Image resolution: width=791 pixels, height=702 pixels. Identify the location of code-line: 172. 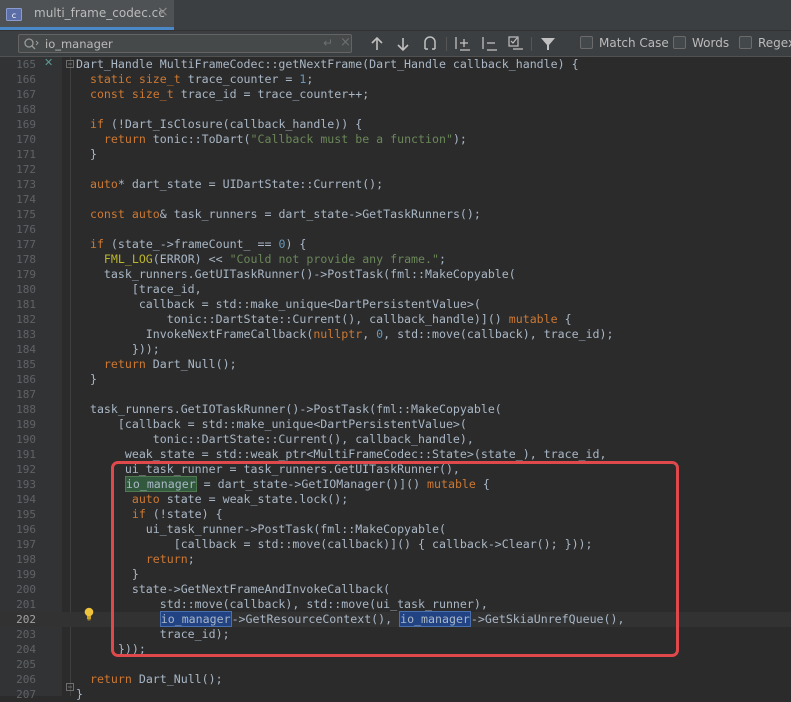
(395, 169).